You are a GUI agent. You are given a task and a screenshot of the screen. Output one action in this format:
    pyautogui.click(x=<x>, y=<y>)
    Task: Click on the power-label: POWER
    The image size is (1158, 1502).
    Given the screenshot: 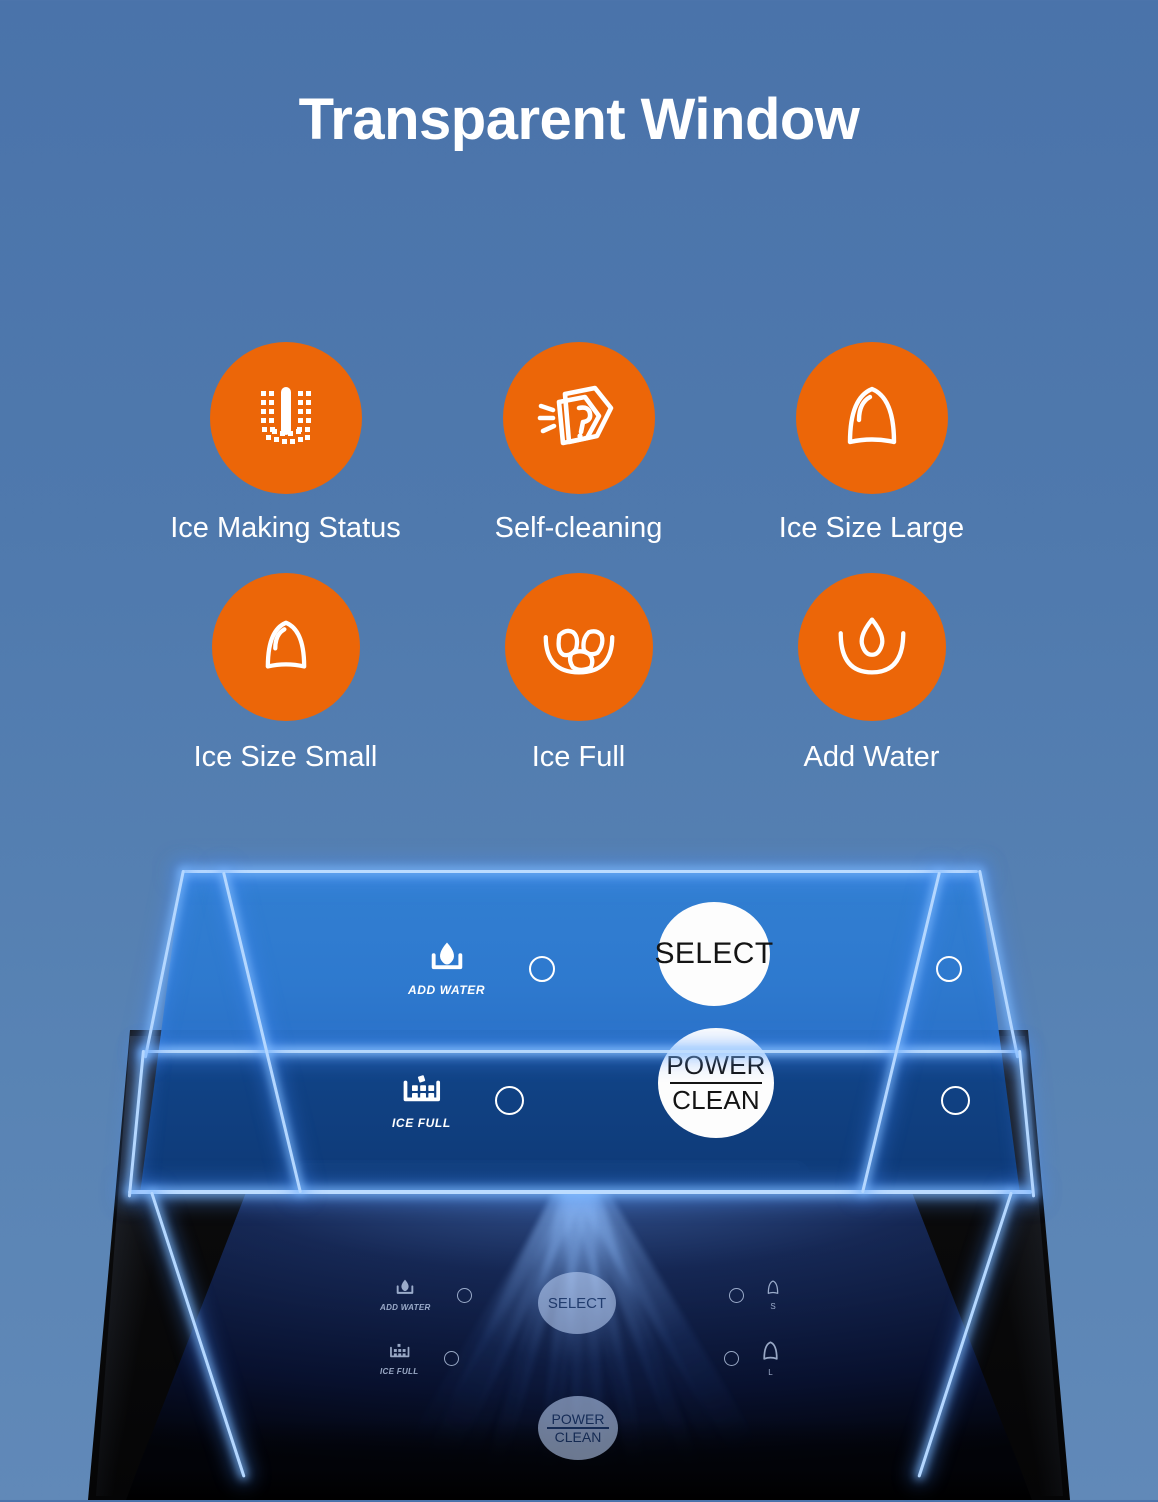 What is the action you would take?
    pyautogui.click(x=716, y=1064)
    